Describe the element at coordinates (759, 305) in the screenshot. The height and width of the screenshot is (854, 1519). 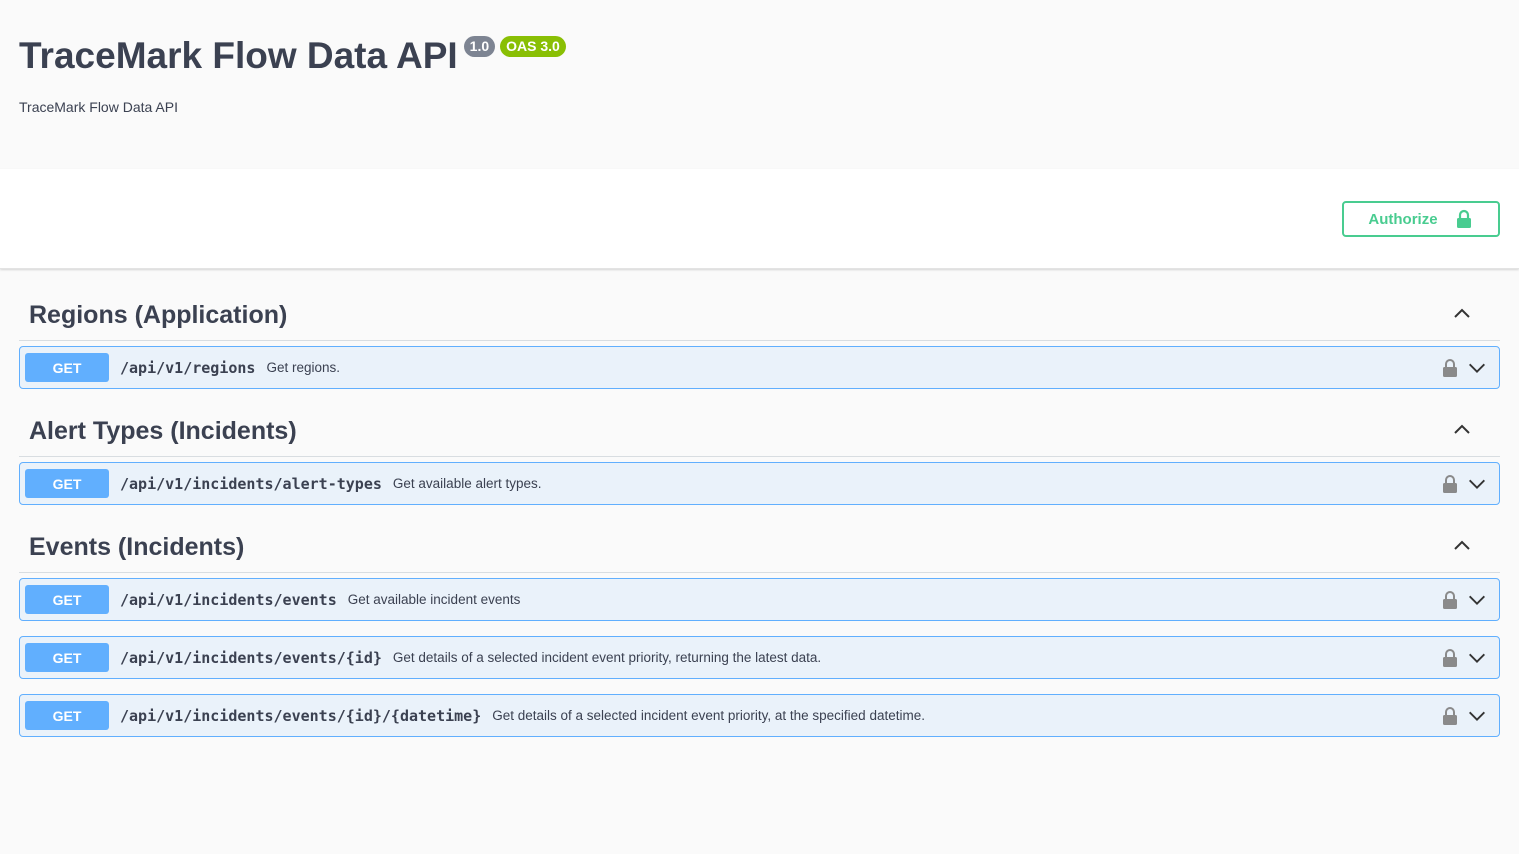
I see `tag-header-regions: Regions (Application)` at that location.